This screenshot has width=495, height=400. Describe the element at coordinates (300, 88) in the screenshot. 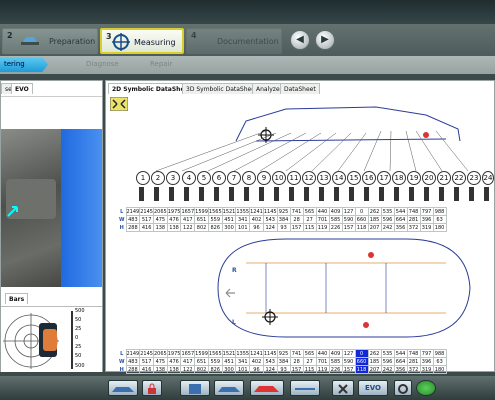

I see `tab-datasheet: DataSheet` at that location.